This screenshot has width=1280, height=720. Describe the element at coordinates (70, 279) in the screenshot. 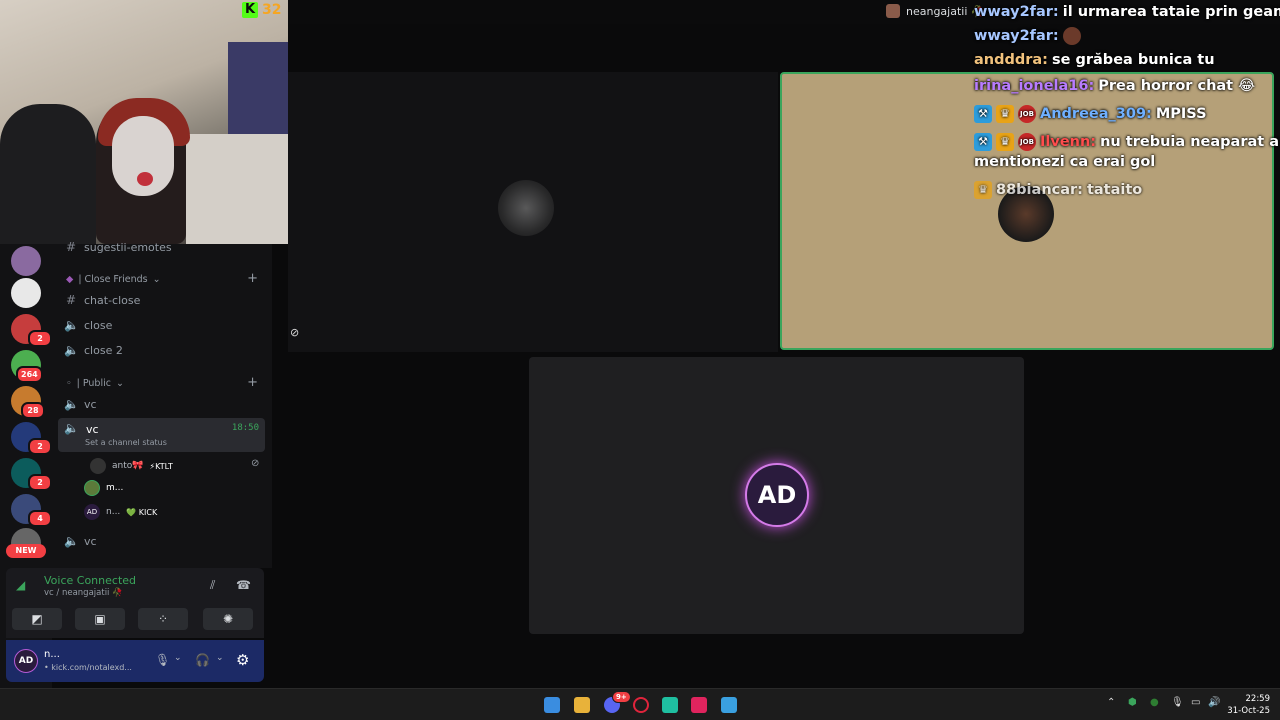

I see `category-emoji-icon: ◆` at that location.